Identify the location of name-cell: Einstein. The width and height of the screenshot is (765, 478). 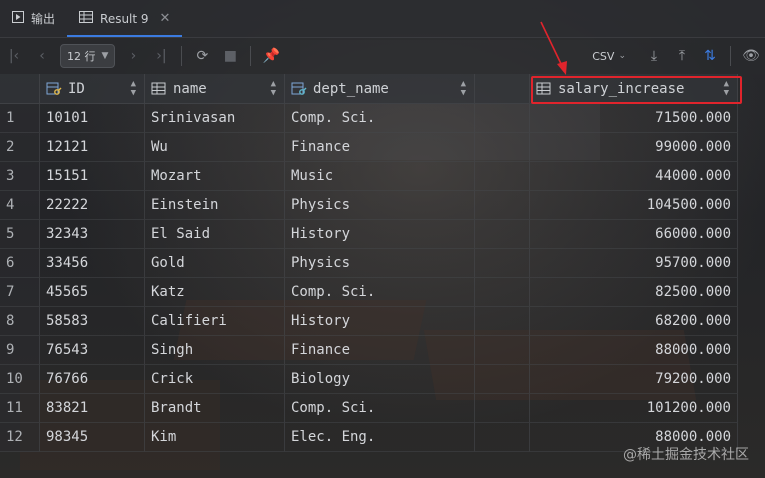
(215, 205).